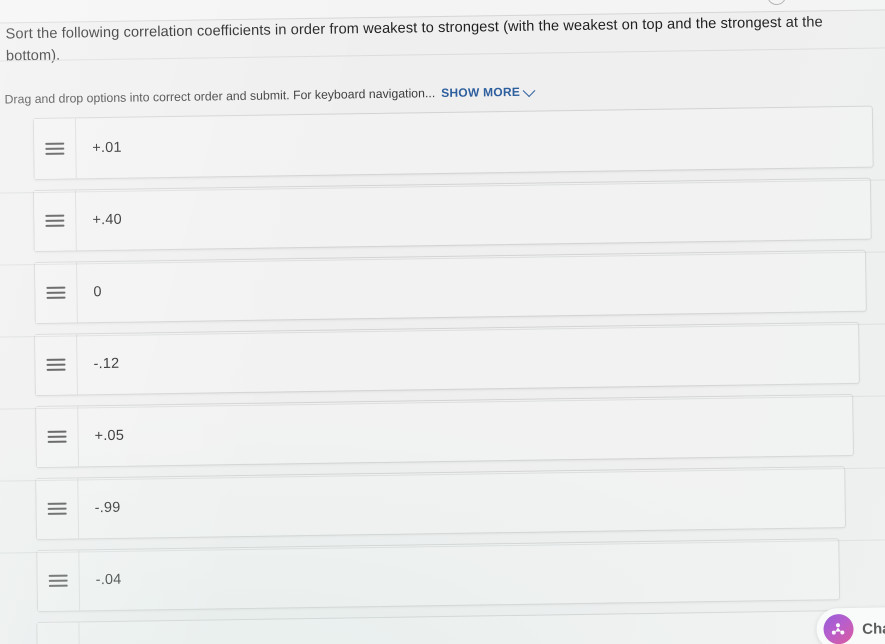 Image resolution: width=885 pixels, height=644 pixels. What do you see at coordinates (107, 220) in the screenshot?
I see `list-item-value: +.40` at bounding box center [107, 220].